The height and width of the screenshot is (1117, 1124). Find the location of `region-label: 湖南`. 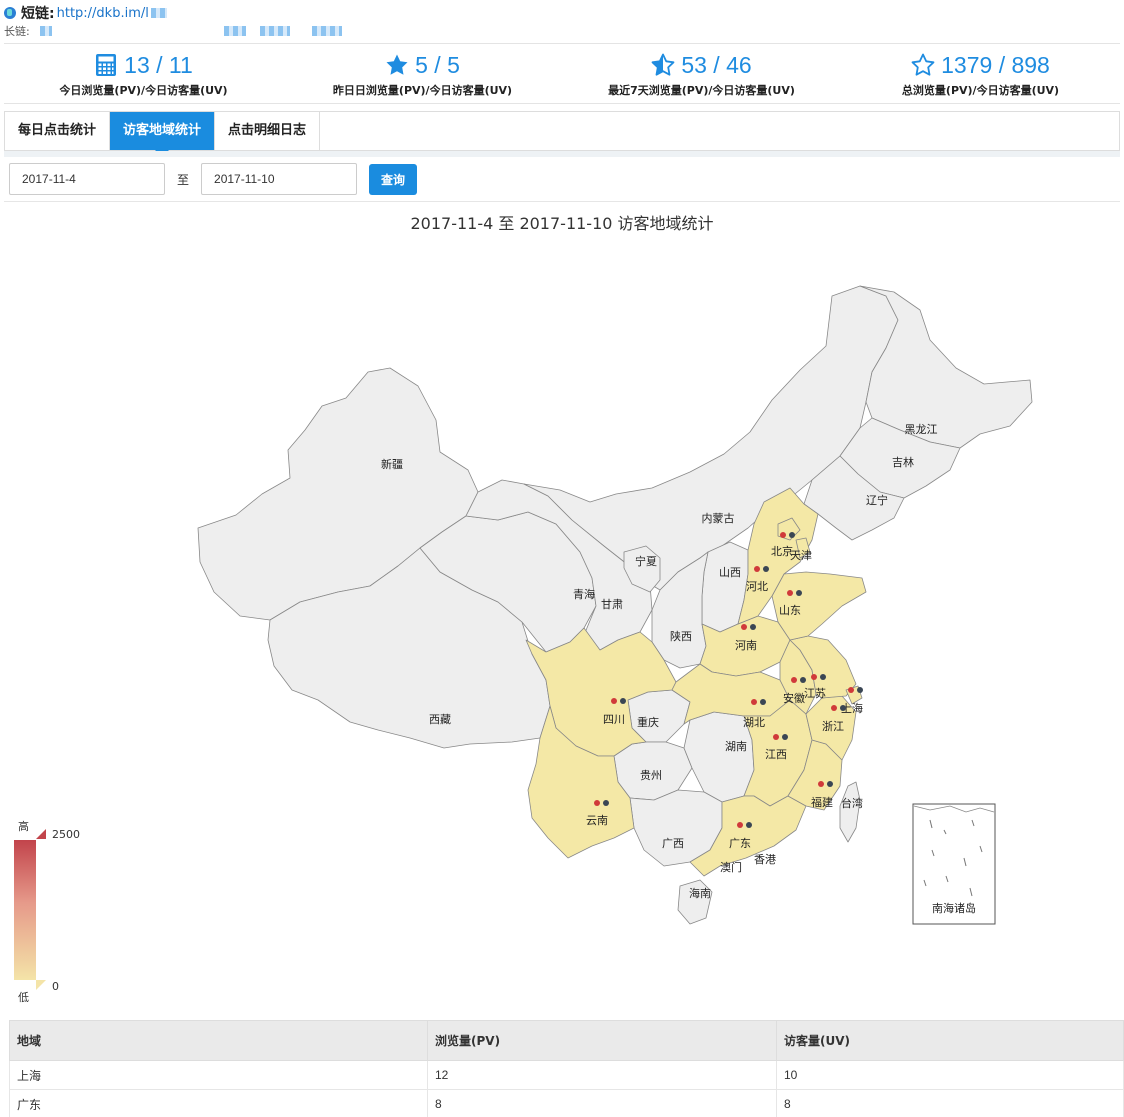

region-label: 湖南 is located at coordinates (736, 746).